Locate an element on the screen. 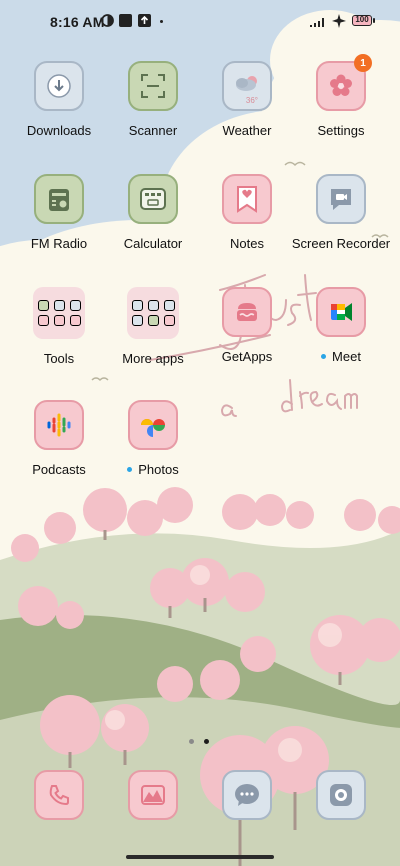 Image resolution: width=400 pixels, height=866 pixels. status-bar: 8:16 AM 100 is located at coordinates (200, 22).